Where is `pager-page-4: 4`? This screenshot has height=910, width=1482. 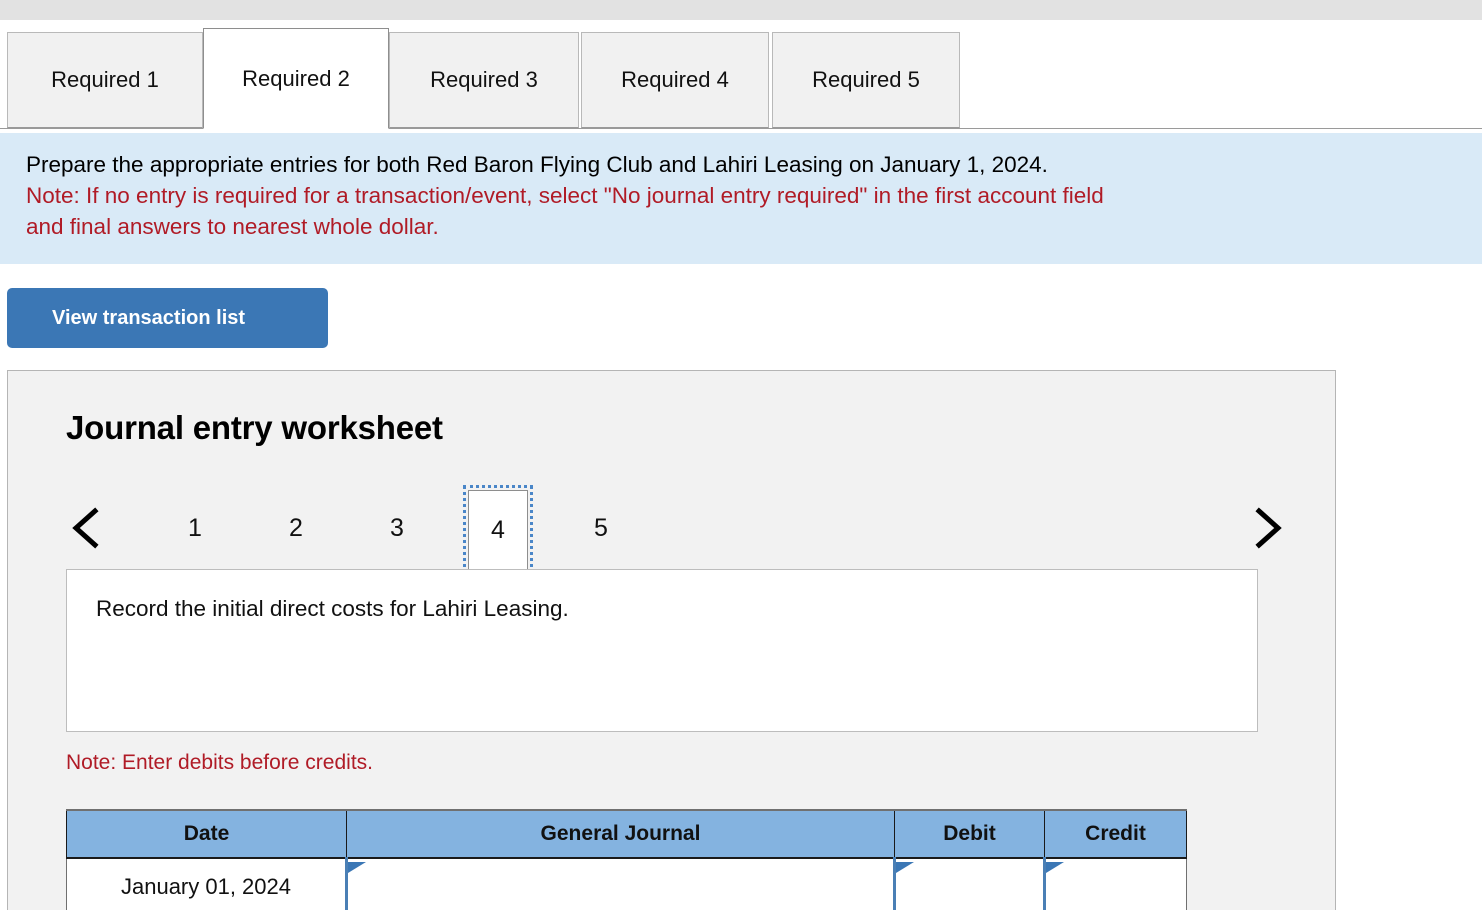 pager-page-4: 4 is located at coordinates (498, 530).